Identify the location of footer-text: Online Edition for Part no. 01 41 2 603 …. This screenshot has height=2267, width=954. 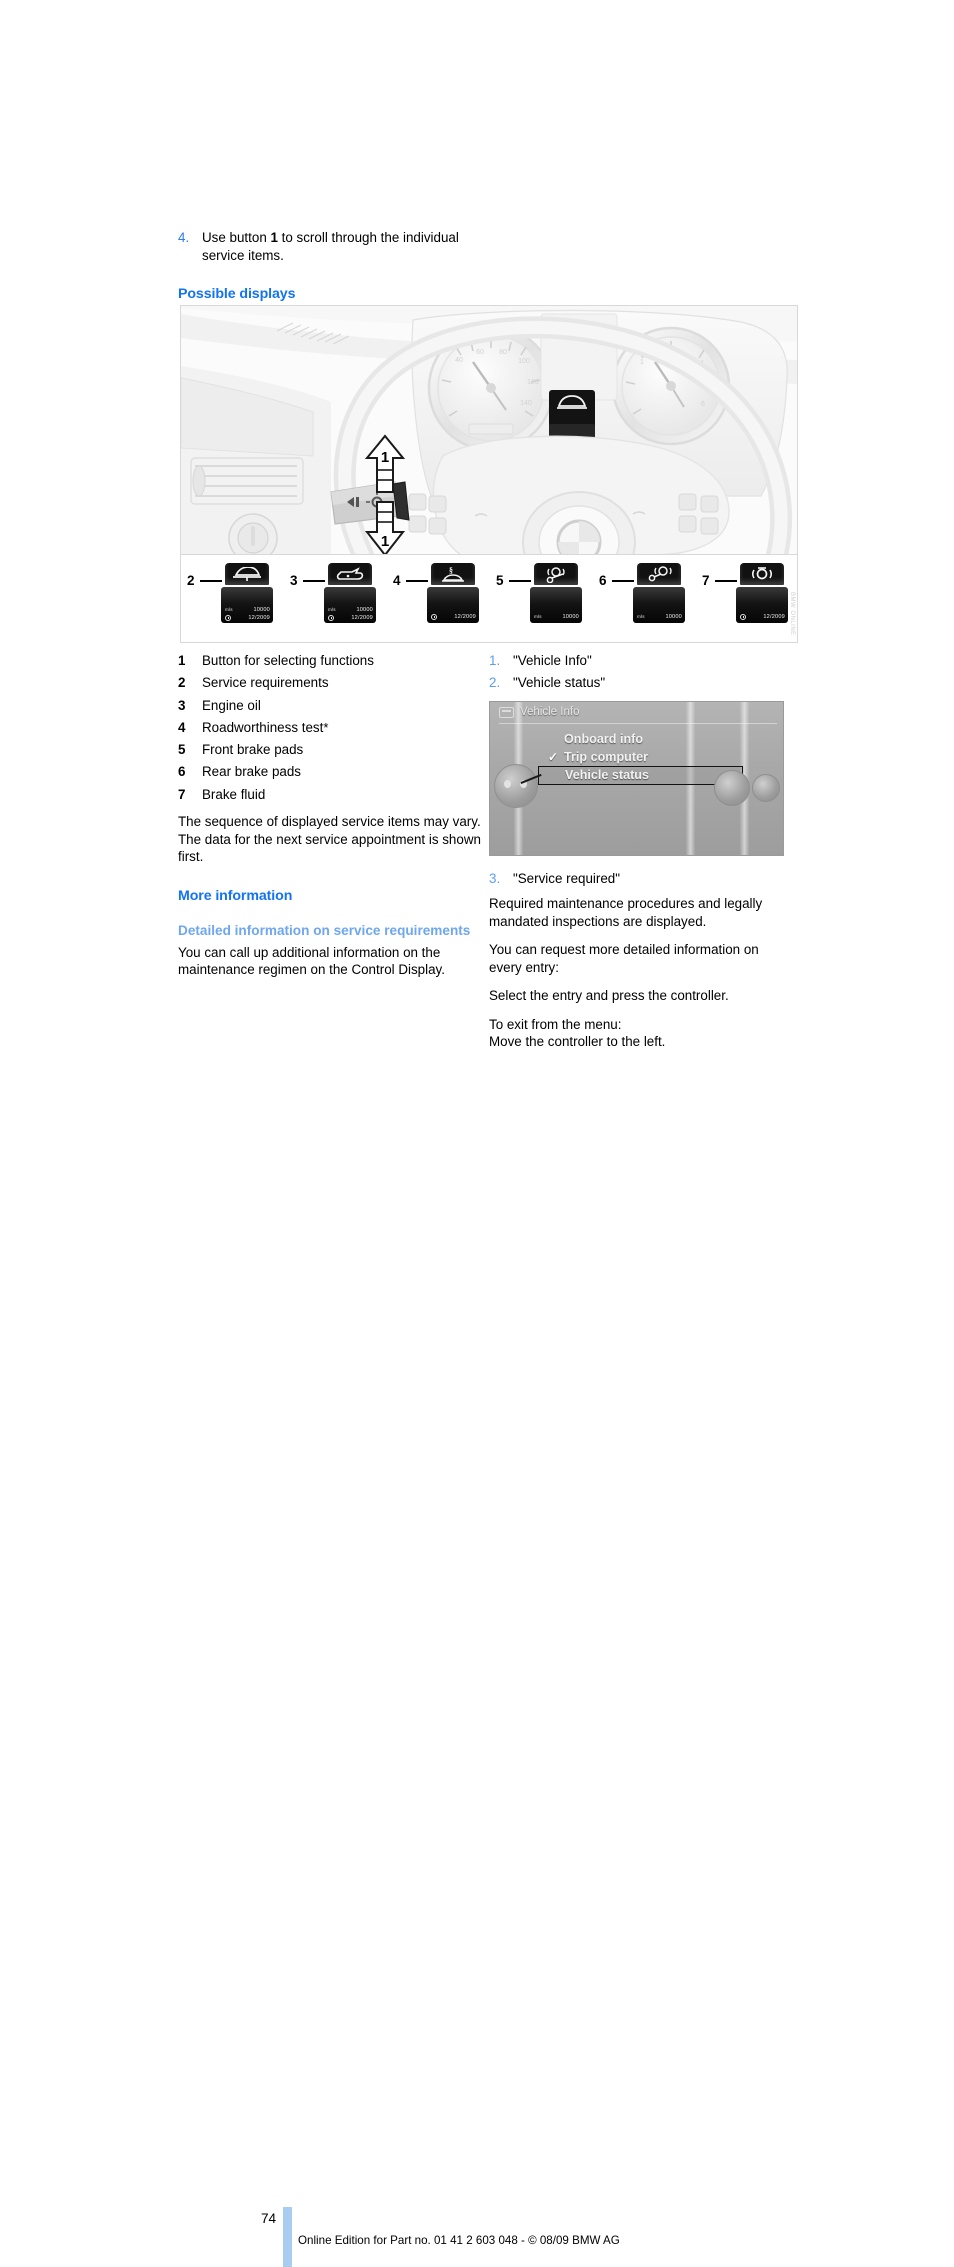
(459, 2240).